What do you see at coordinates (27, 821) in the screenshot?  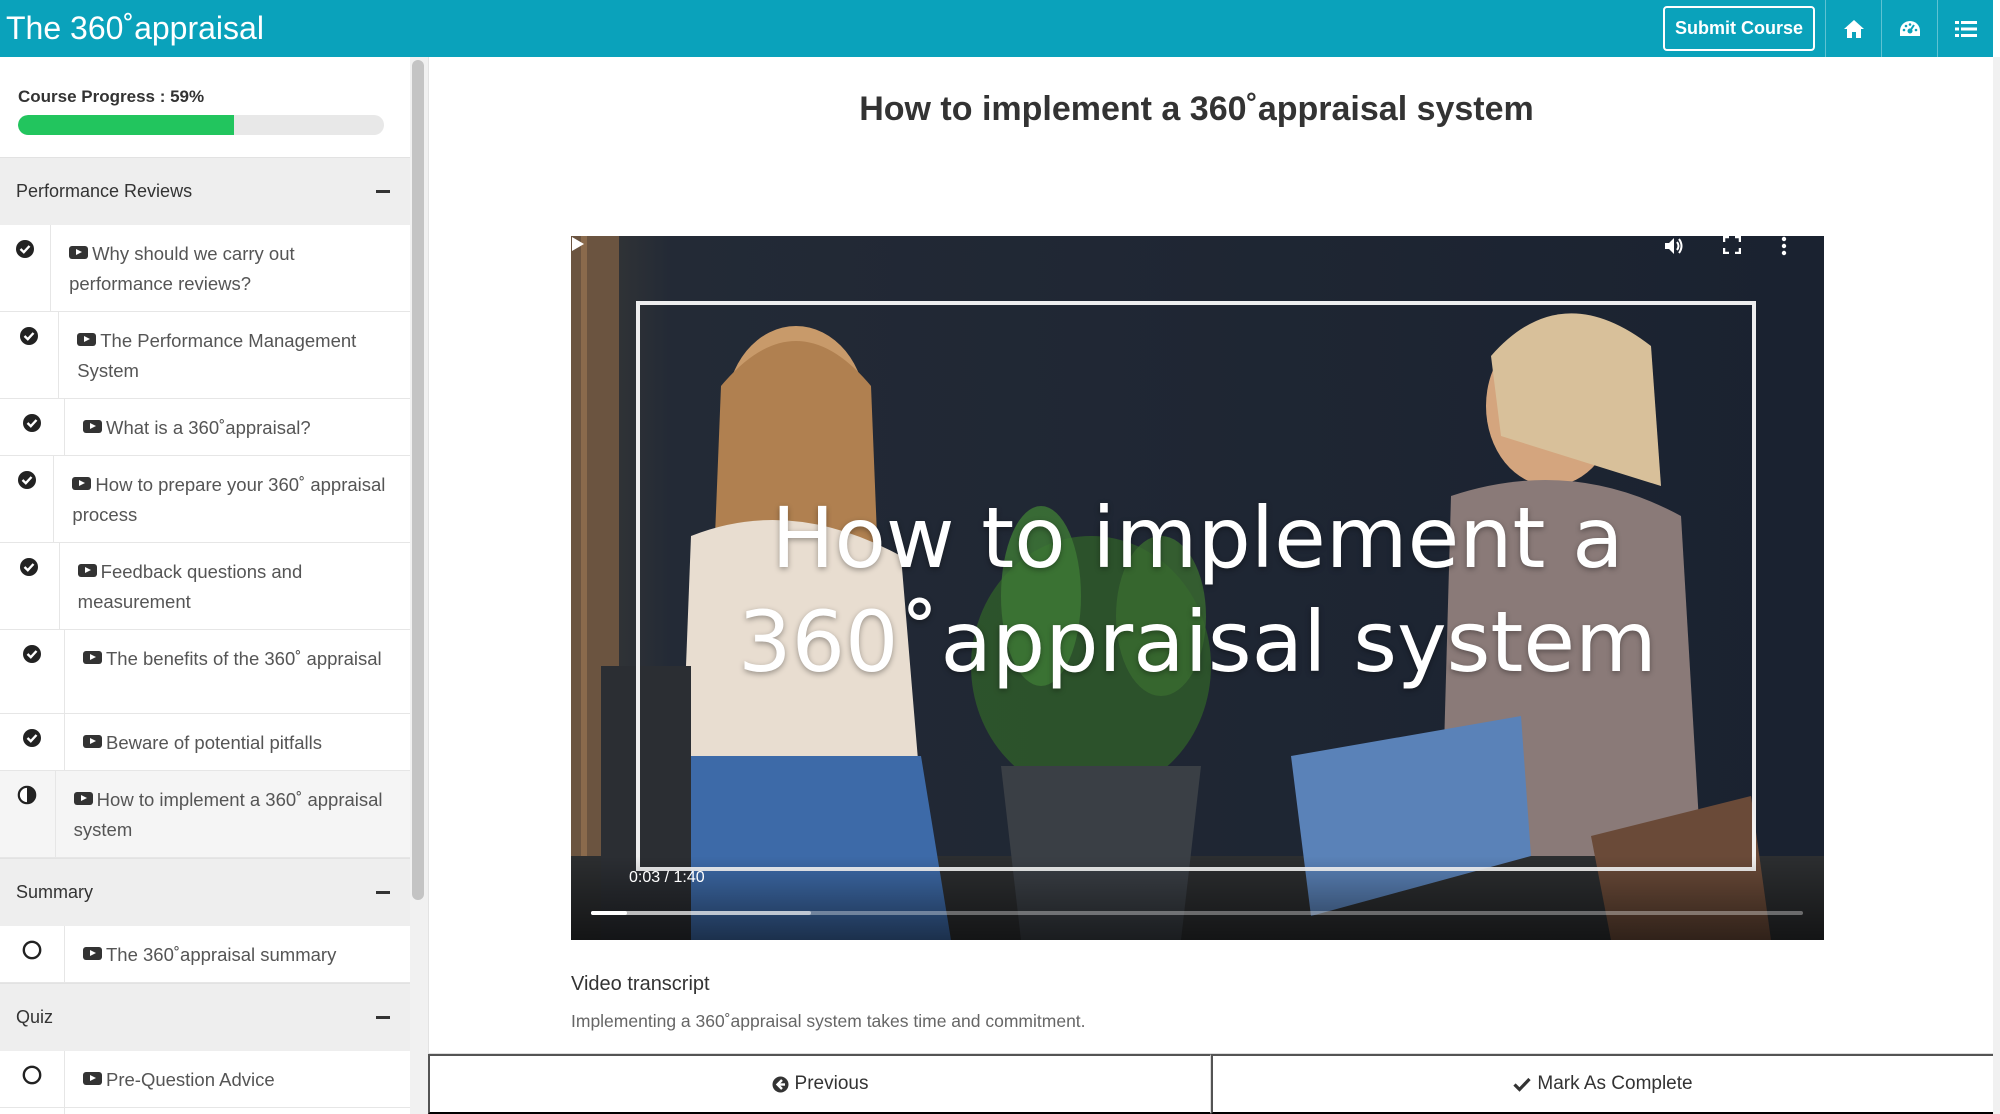 I see `half-circle-icon` at bounding box center [27, 821].